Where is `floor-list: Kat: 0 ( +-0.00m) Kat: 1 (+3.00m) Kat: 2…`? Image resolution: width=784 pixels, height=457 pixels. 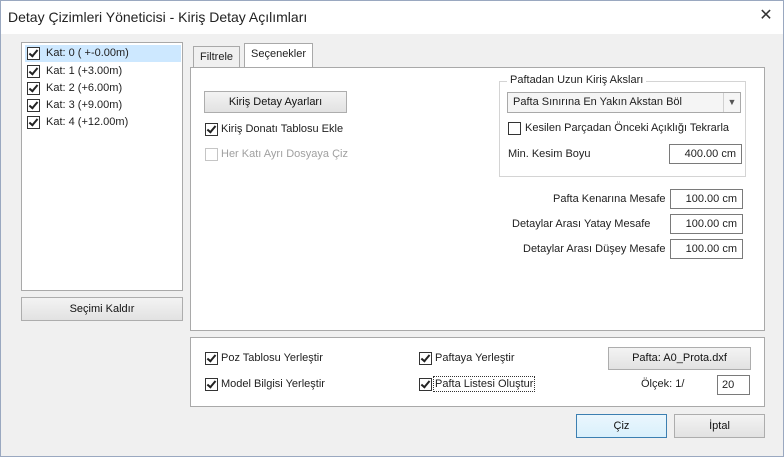
floor-list: Kat: 0 ( +-0.00m) Kat: 1 (+3.00m) Kat: 2… is located at coordinates (102, 166).